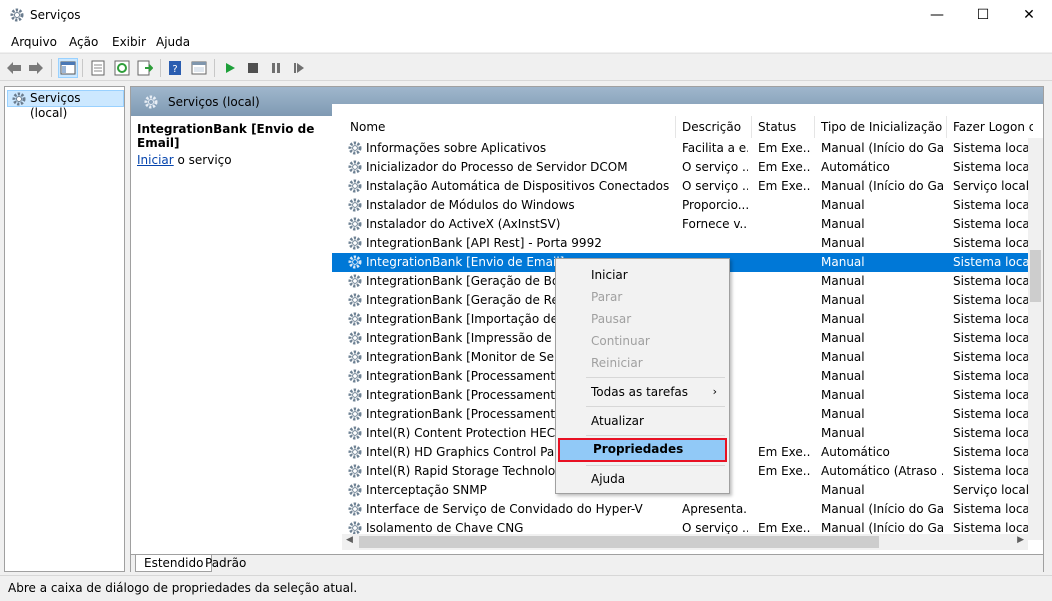 This screenshot has height=601, width=1052. What do you see at coordinates (1035, 276) in the screenshot?
I see `vertical-scroll-thumb` at bounding box center [1035, 276].